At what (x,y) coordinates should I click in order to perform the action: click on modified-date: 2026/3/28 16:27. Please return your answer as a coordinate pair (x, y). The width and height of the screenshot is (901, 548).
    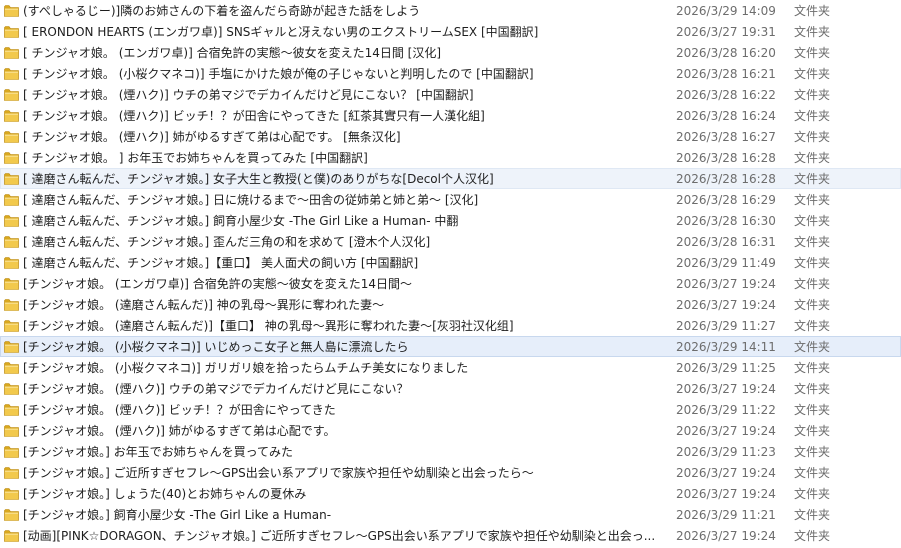
    Looking at the image, I should click on (726, 137).